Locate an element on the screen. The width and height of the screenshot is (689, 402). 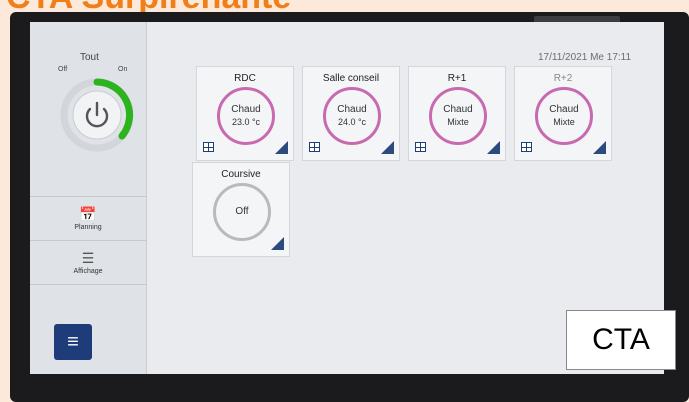
zone-tile-rdc: RDC Chaud 23.0 °c is located at coordinates (245, 113).